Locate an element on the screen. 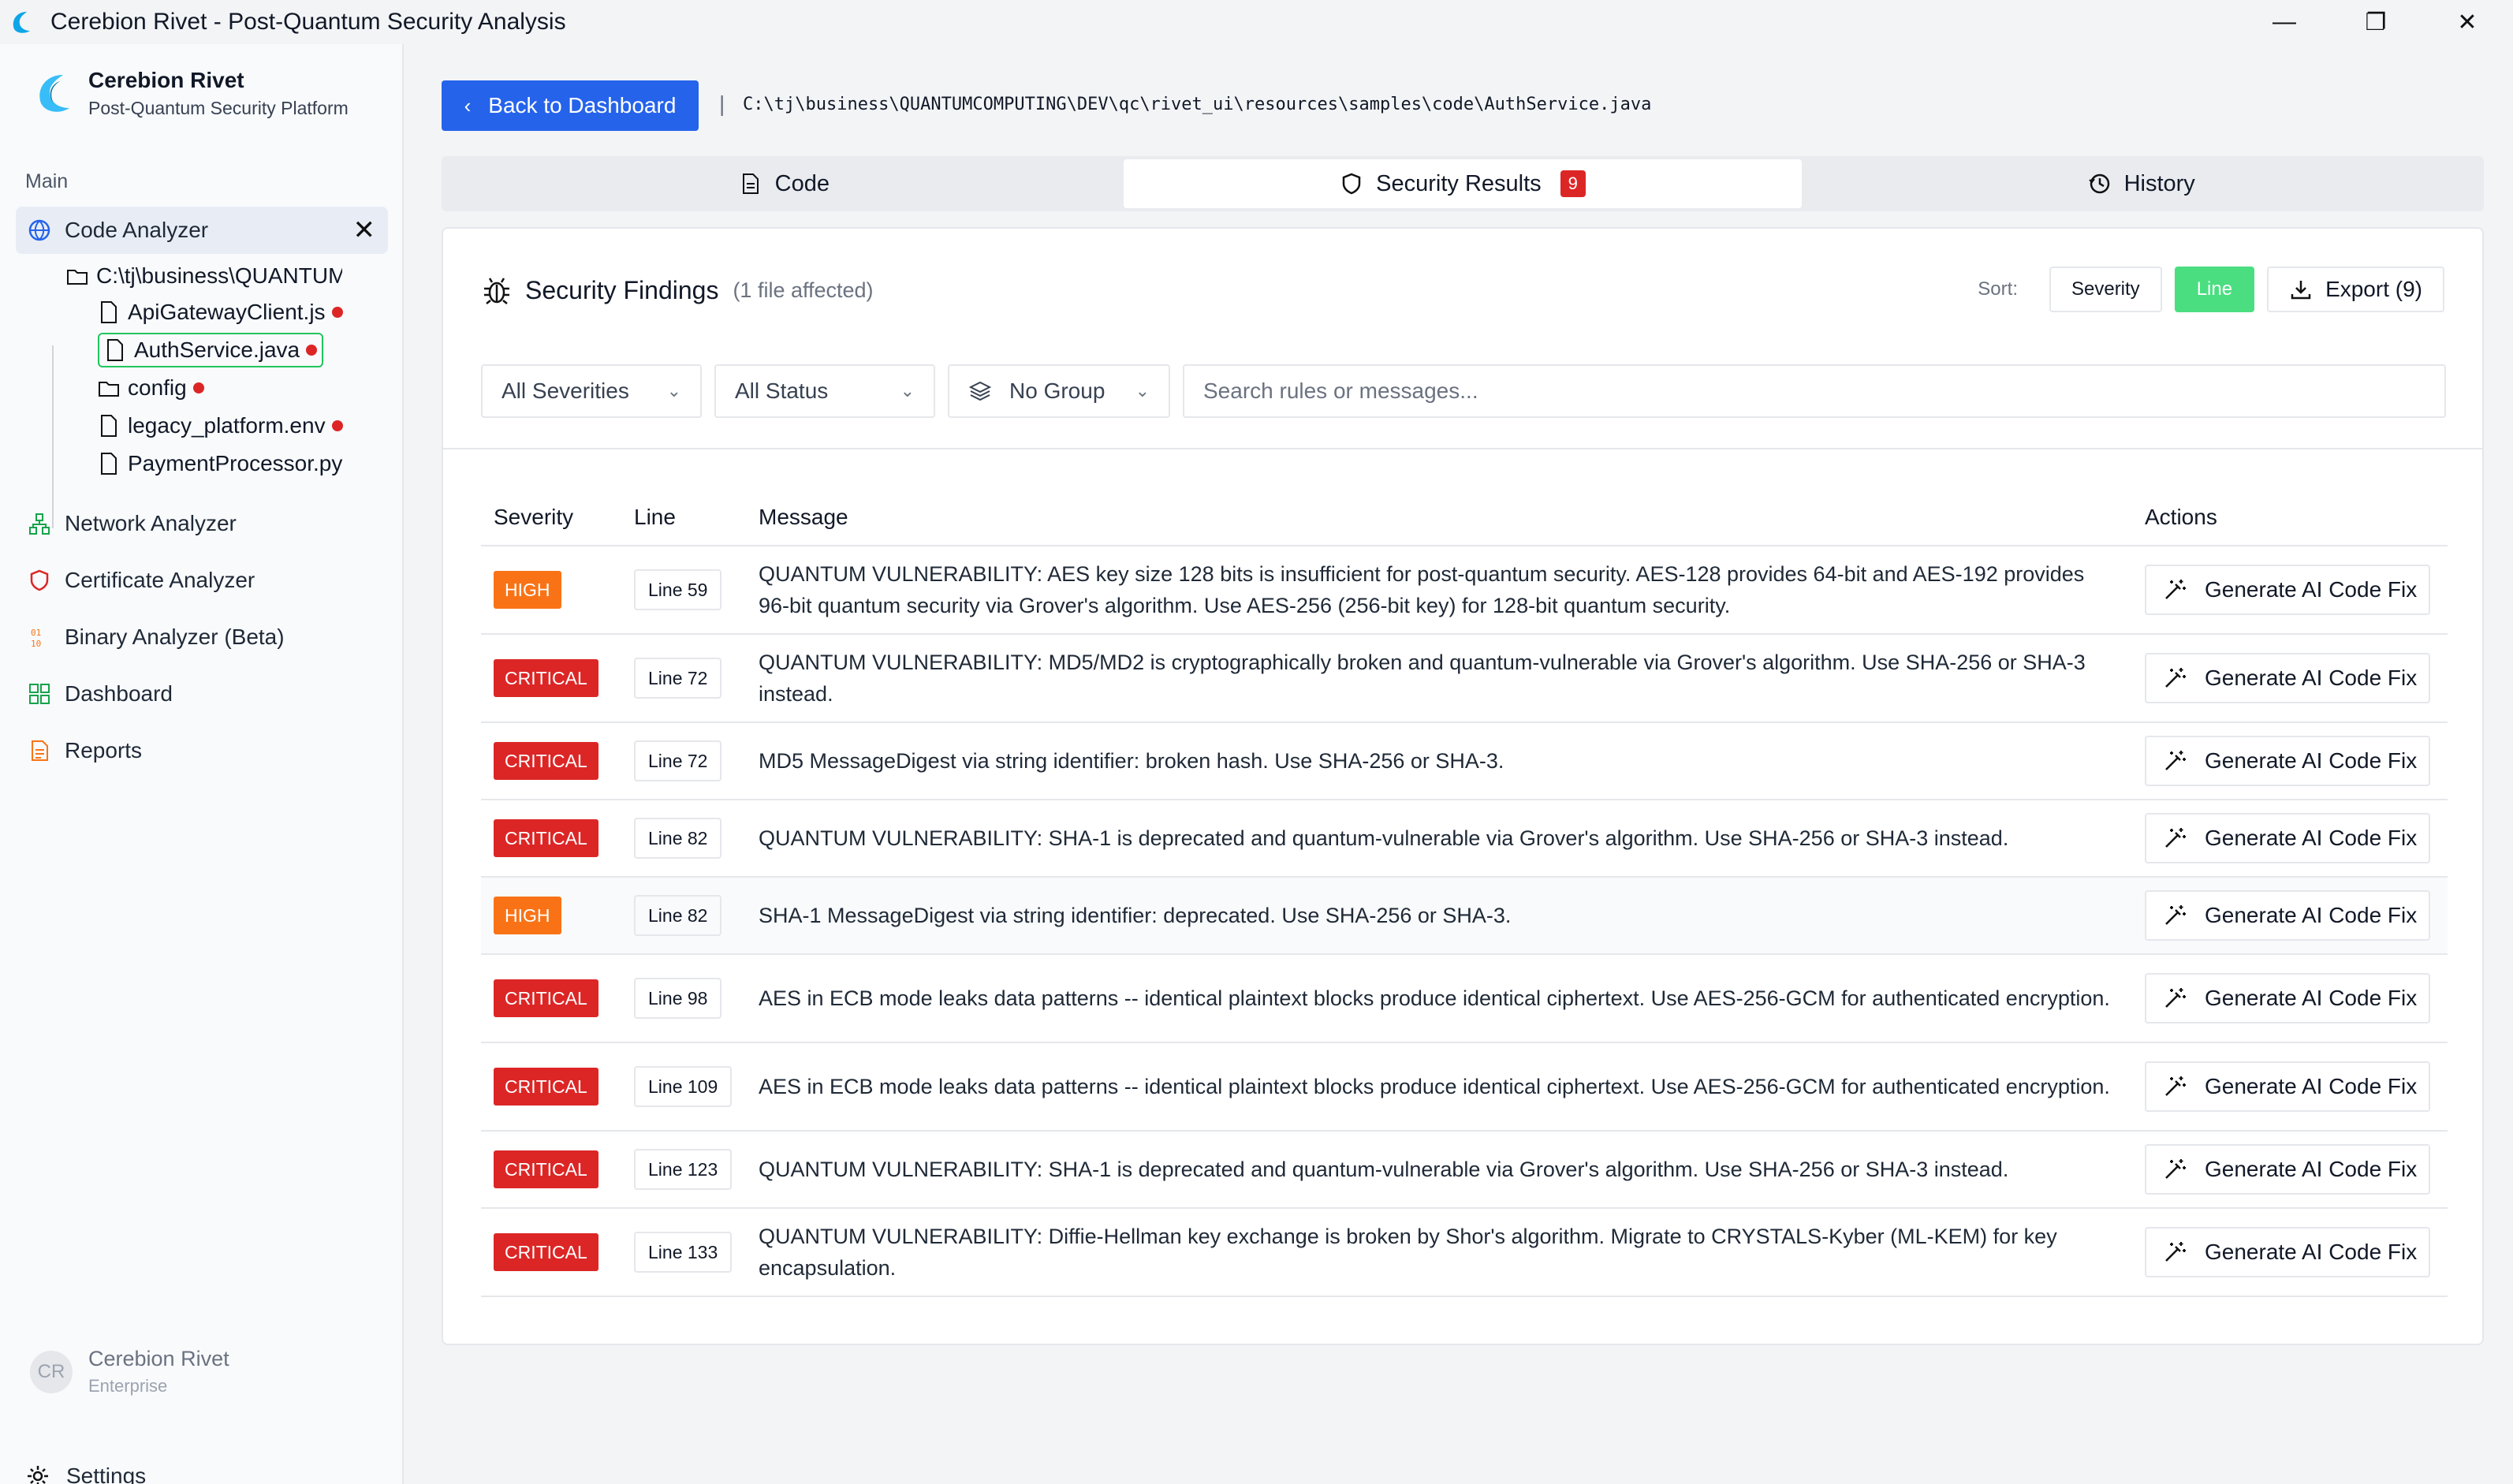 The width and height of the screenshot is (2513, 1484). line-badge: Line 109 is located at coordinates (684, 1086).